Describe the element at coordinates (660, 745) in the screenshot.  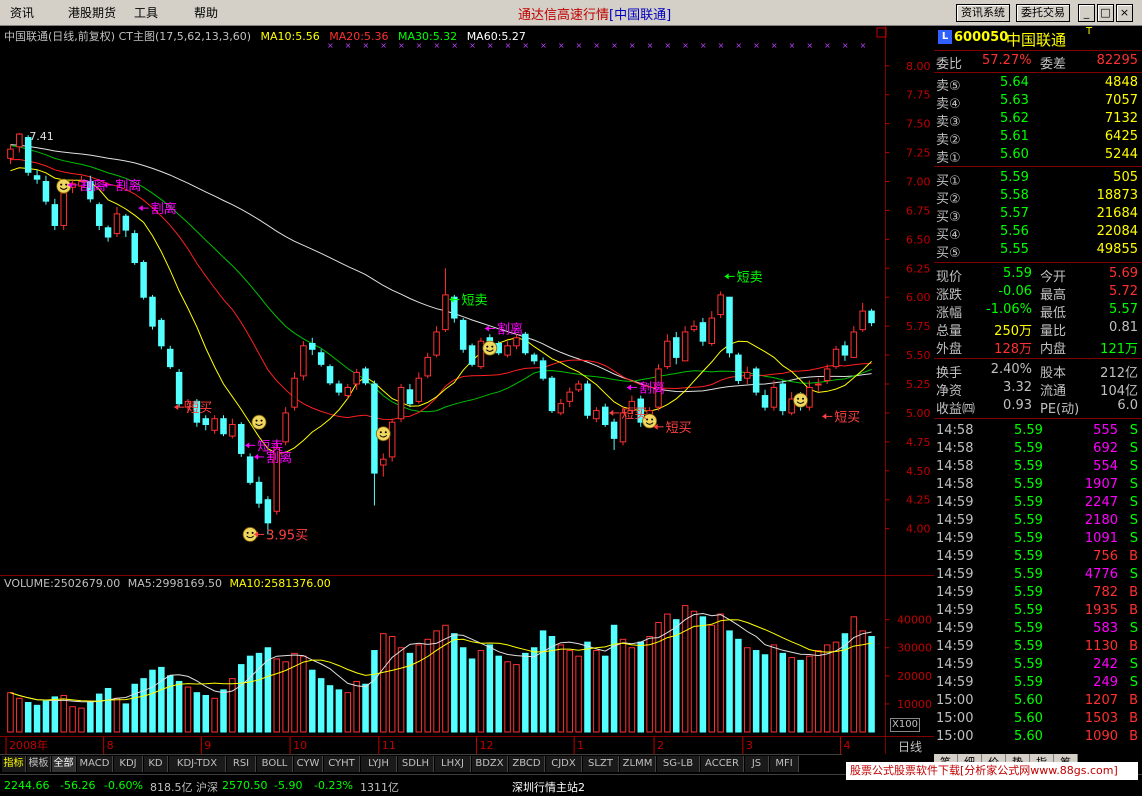
I see `x-tick-label: 2` at that location.